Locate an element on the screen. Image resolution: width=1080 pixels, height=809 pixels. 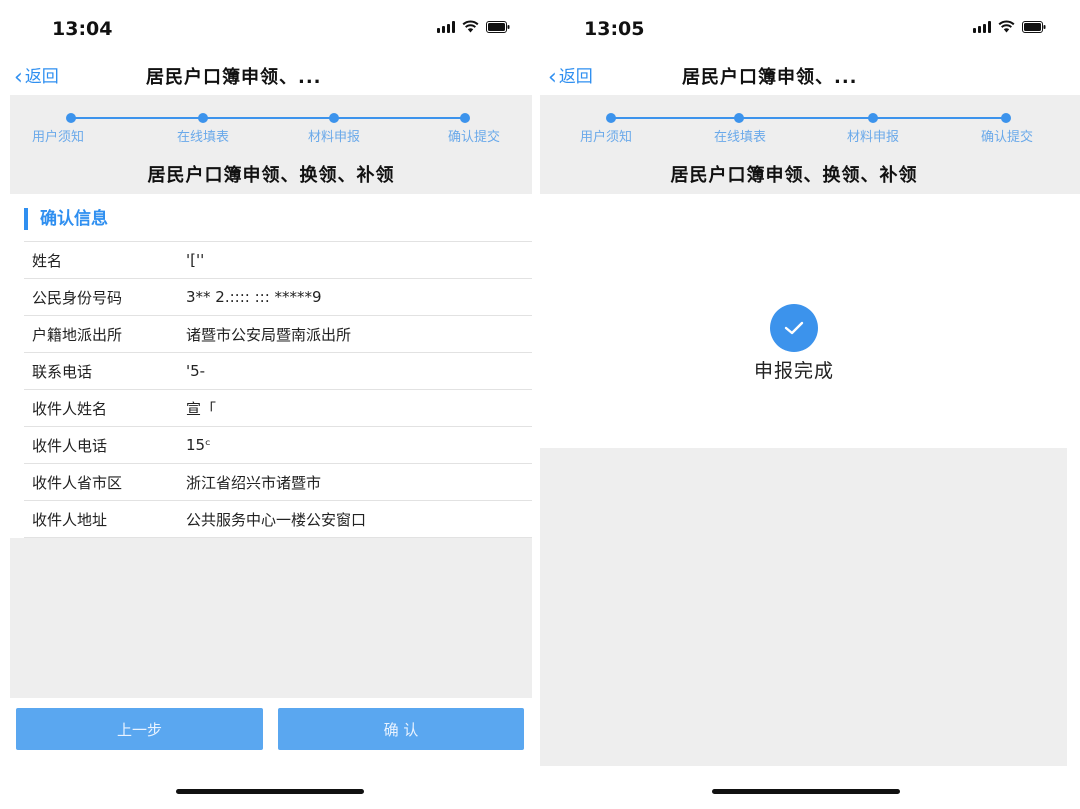
table-row: 收件人电话 15ᶜ is located at coordinates (278, 445).